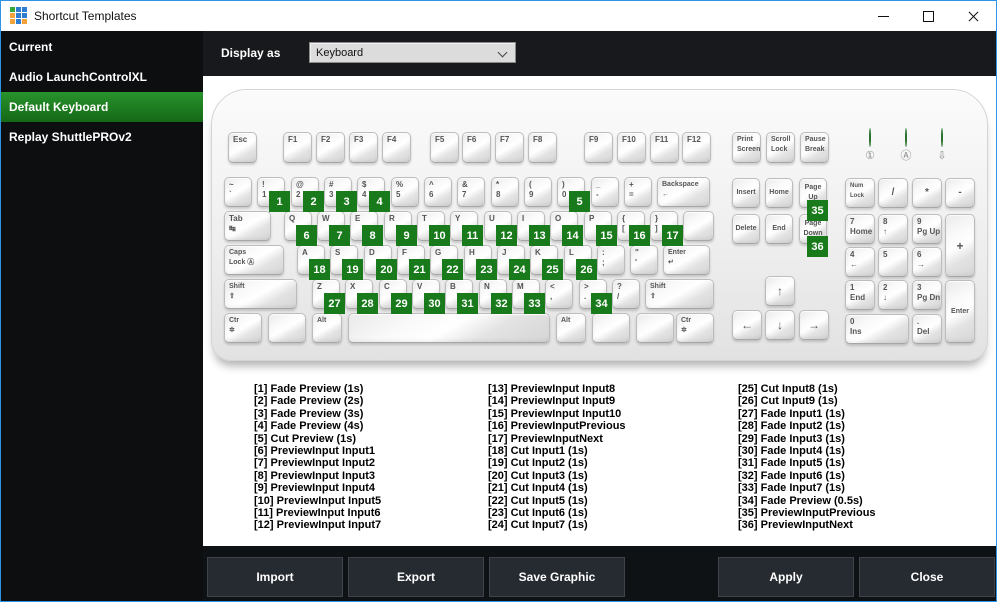  What do you see at coordinates (611, 260) in the screenshot?
I see `key-semicolon: :;` at bounding box center [611, 260].